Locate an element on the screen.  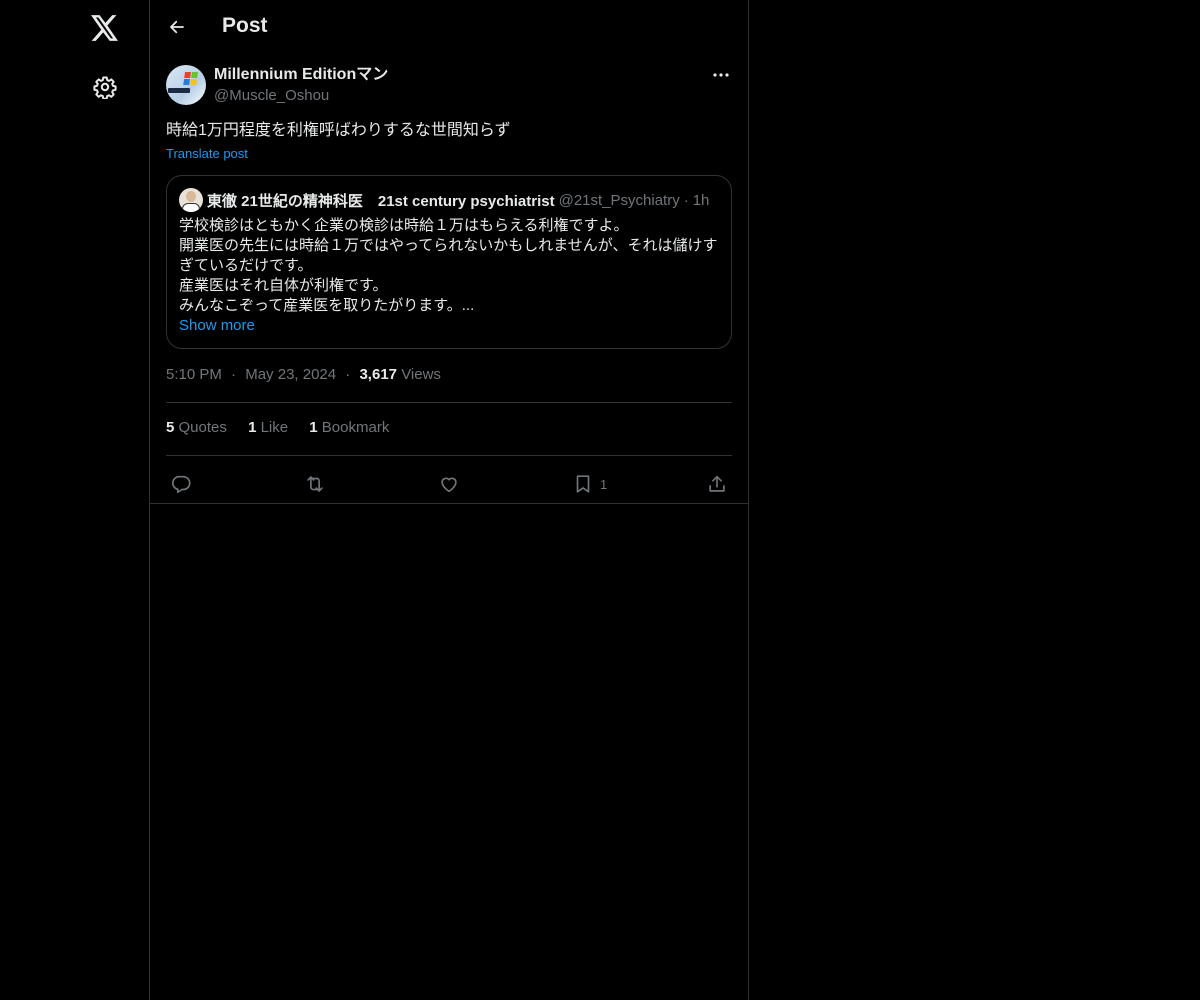
post-stats: 5 Quotes 1 Like 1 Bookmark is located at coordinates (286, 427).